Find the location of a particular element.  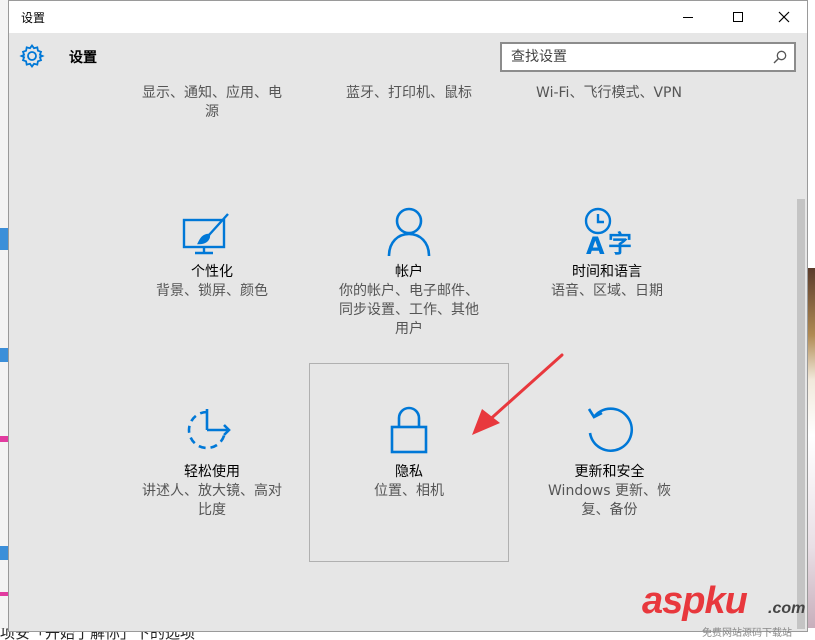

page-title: 设置 is located at coordinates (83, 58).